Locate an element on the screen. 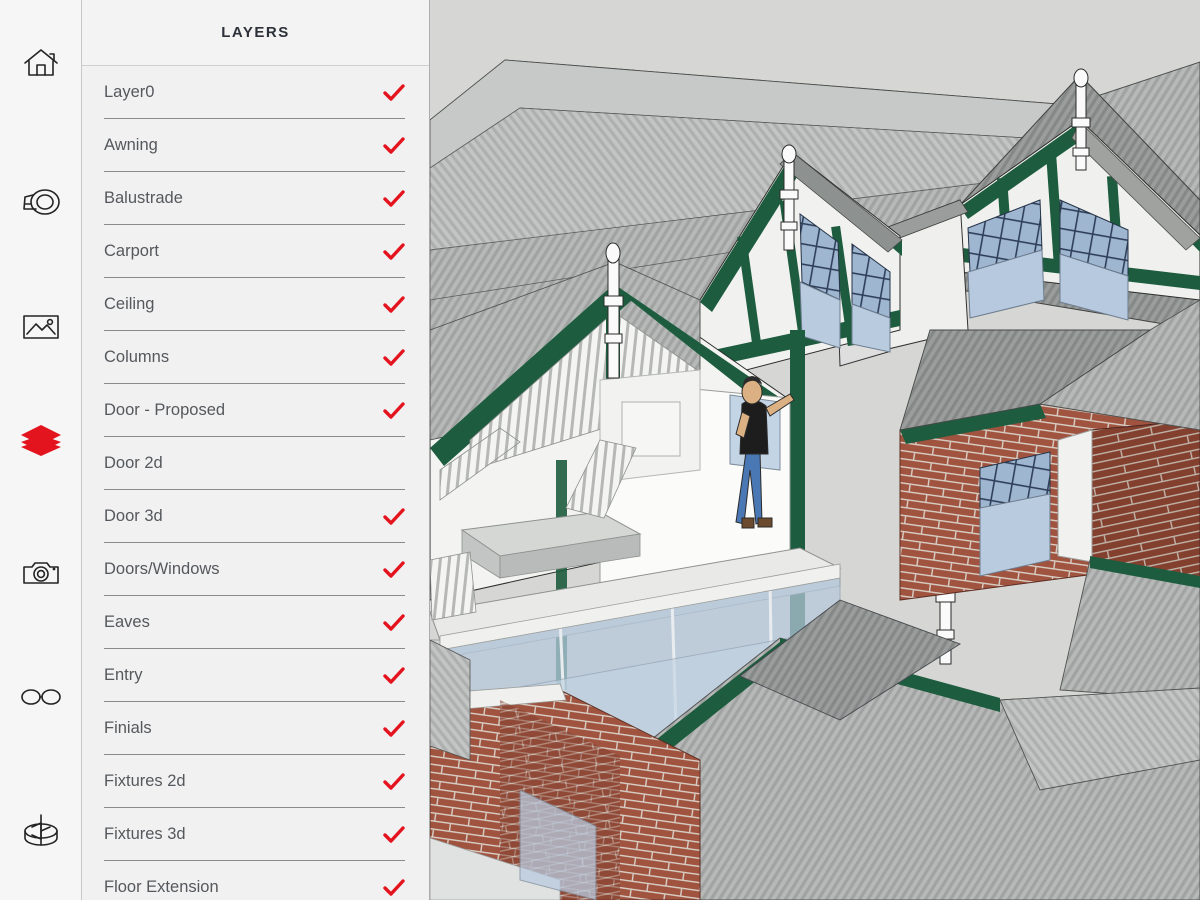 The width and height of the screenshot is (1200, 900). layer-name: Doors/Windows is located at coordinates (162, 569).